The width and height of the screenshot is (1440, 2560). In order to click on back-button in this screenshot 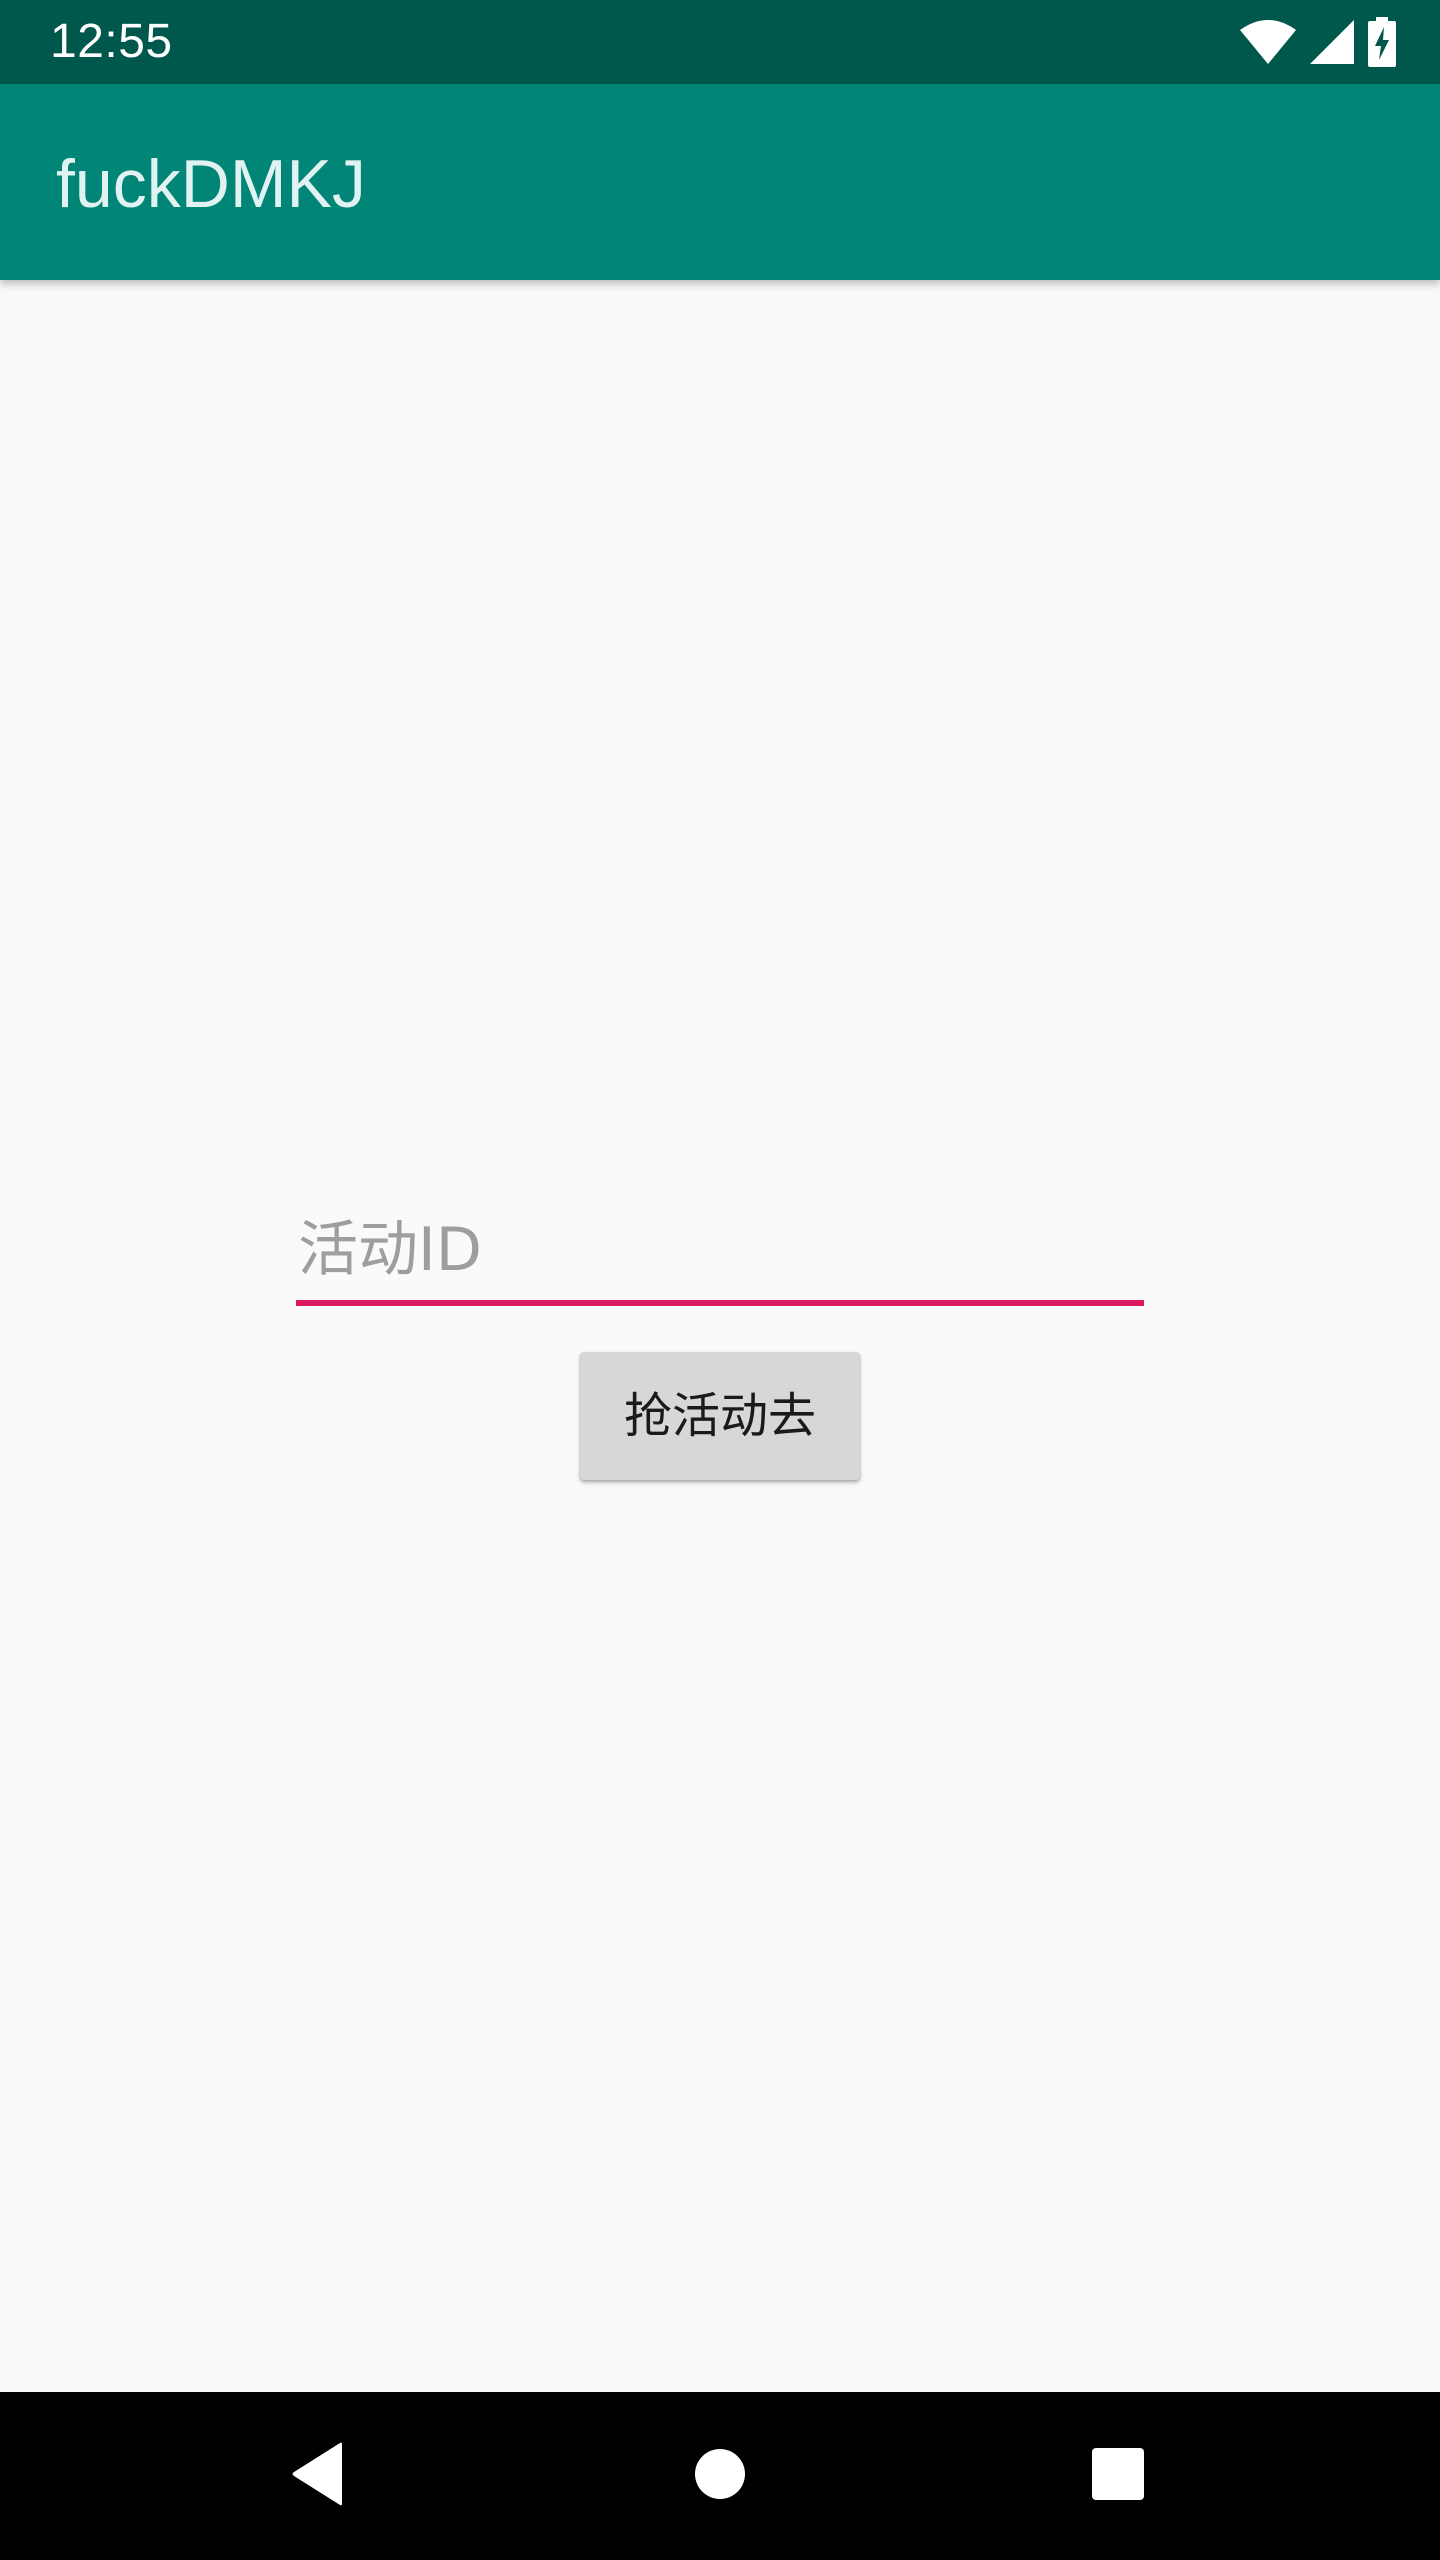, I will do `click(318, 2476)`.